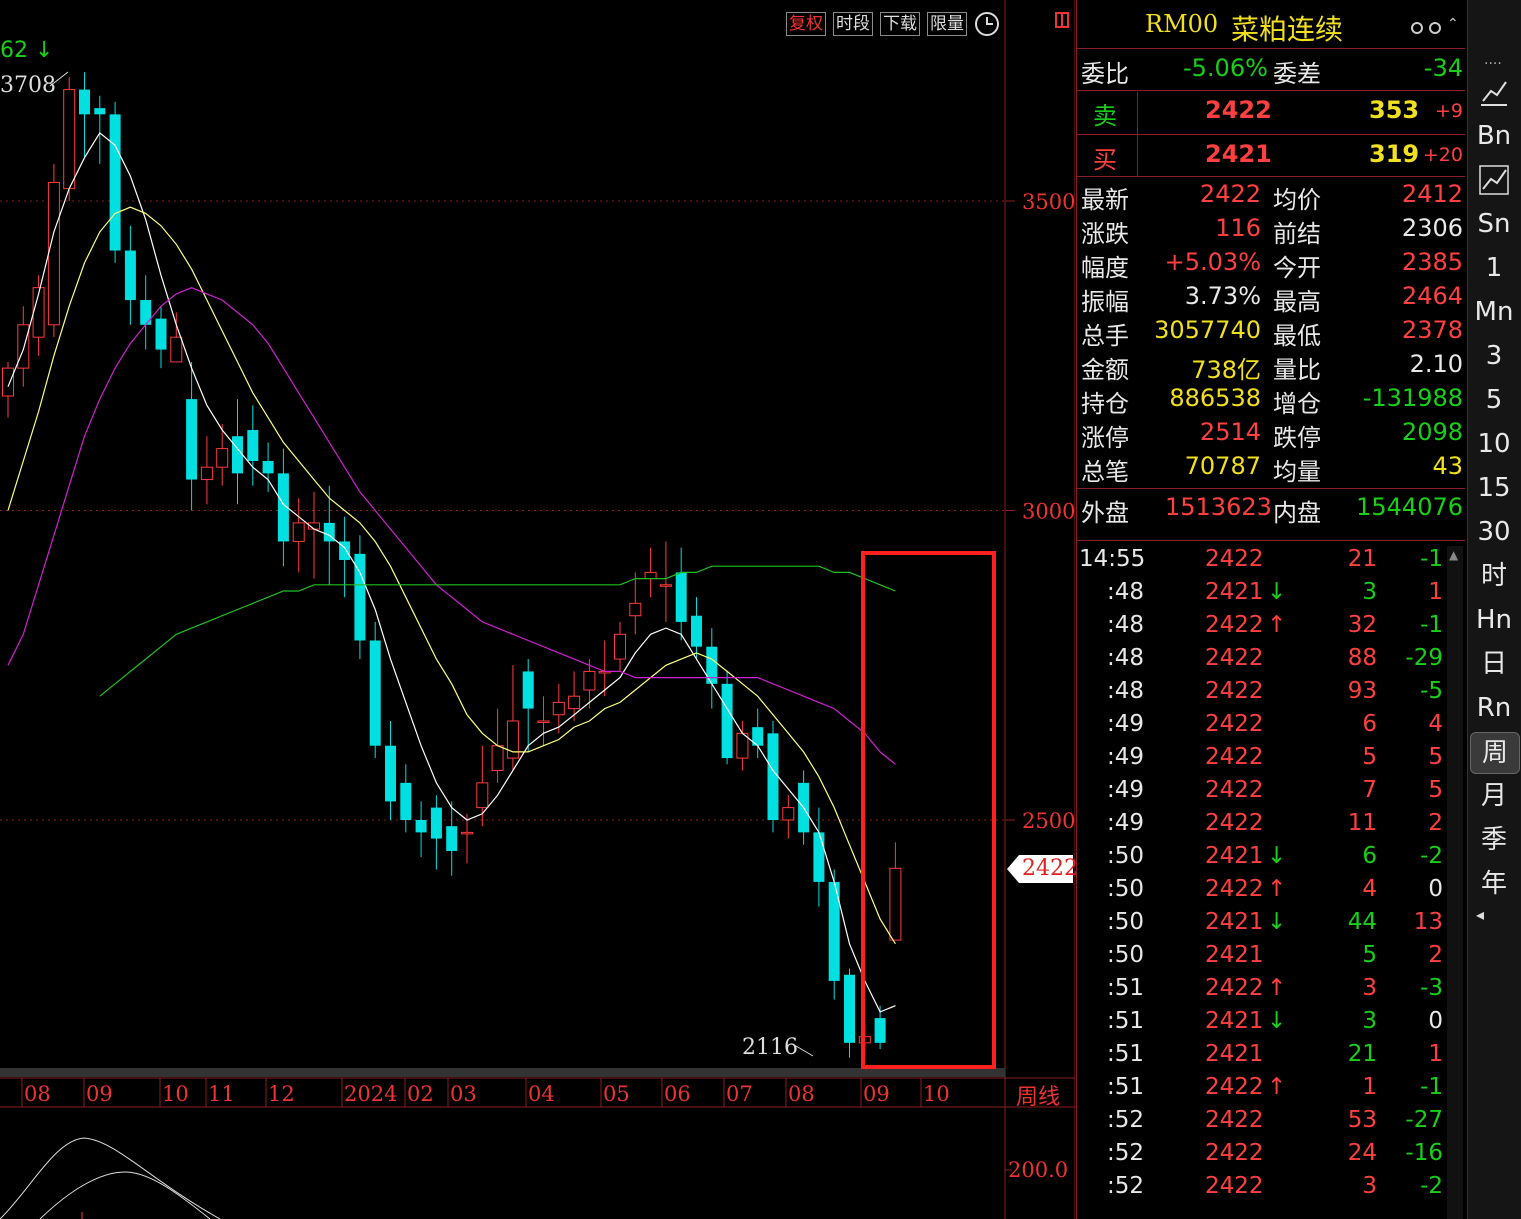  What do you see at coordinates (1494, 488) in the screenshot?
I see `period-15: 15` at bounding box center [1494, 488].